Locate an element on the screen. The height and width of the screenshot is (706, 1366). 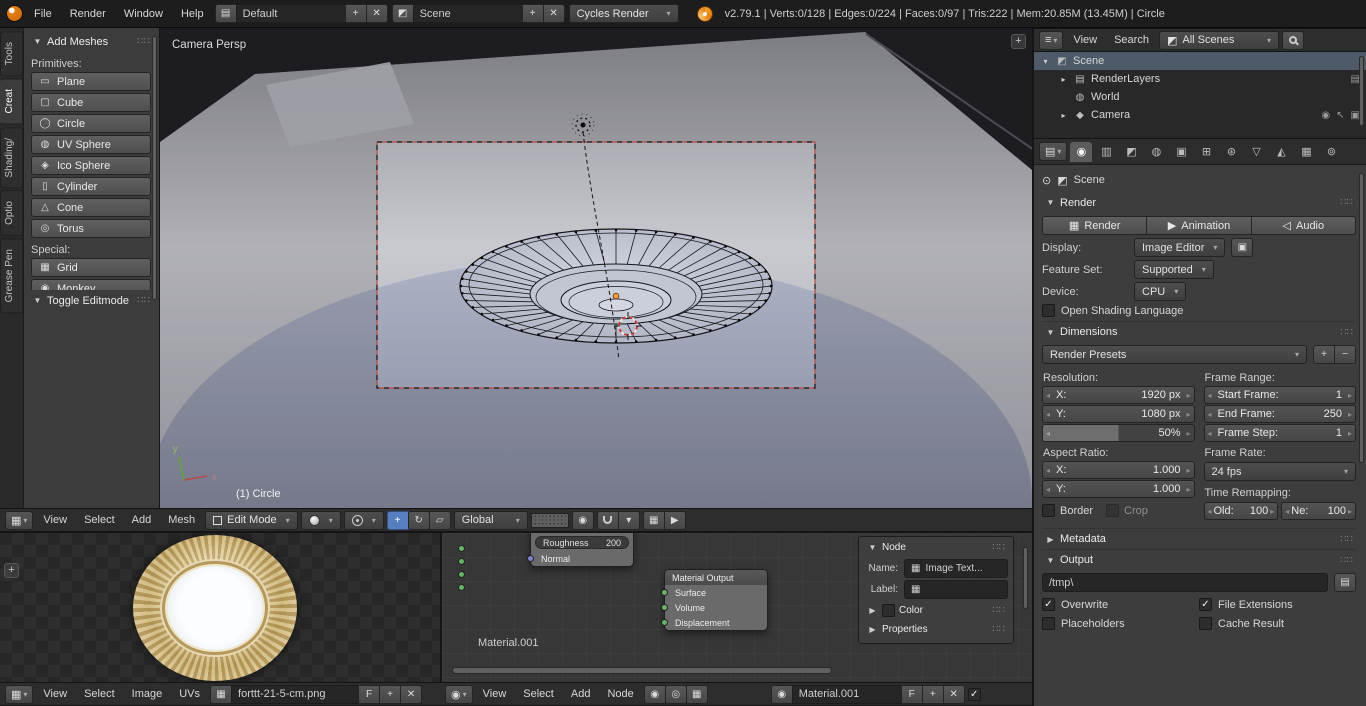
disclosure-icon: ▾ is located at coordinates (1045, 61).